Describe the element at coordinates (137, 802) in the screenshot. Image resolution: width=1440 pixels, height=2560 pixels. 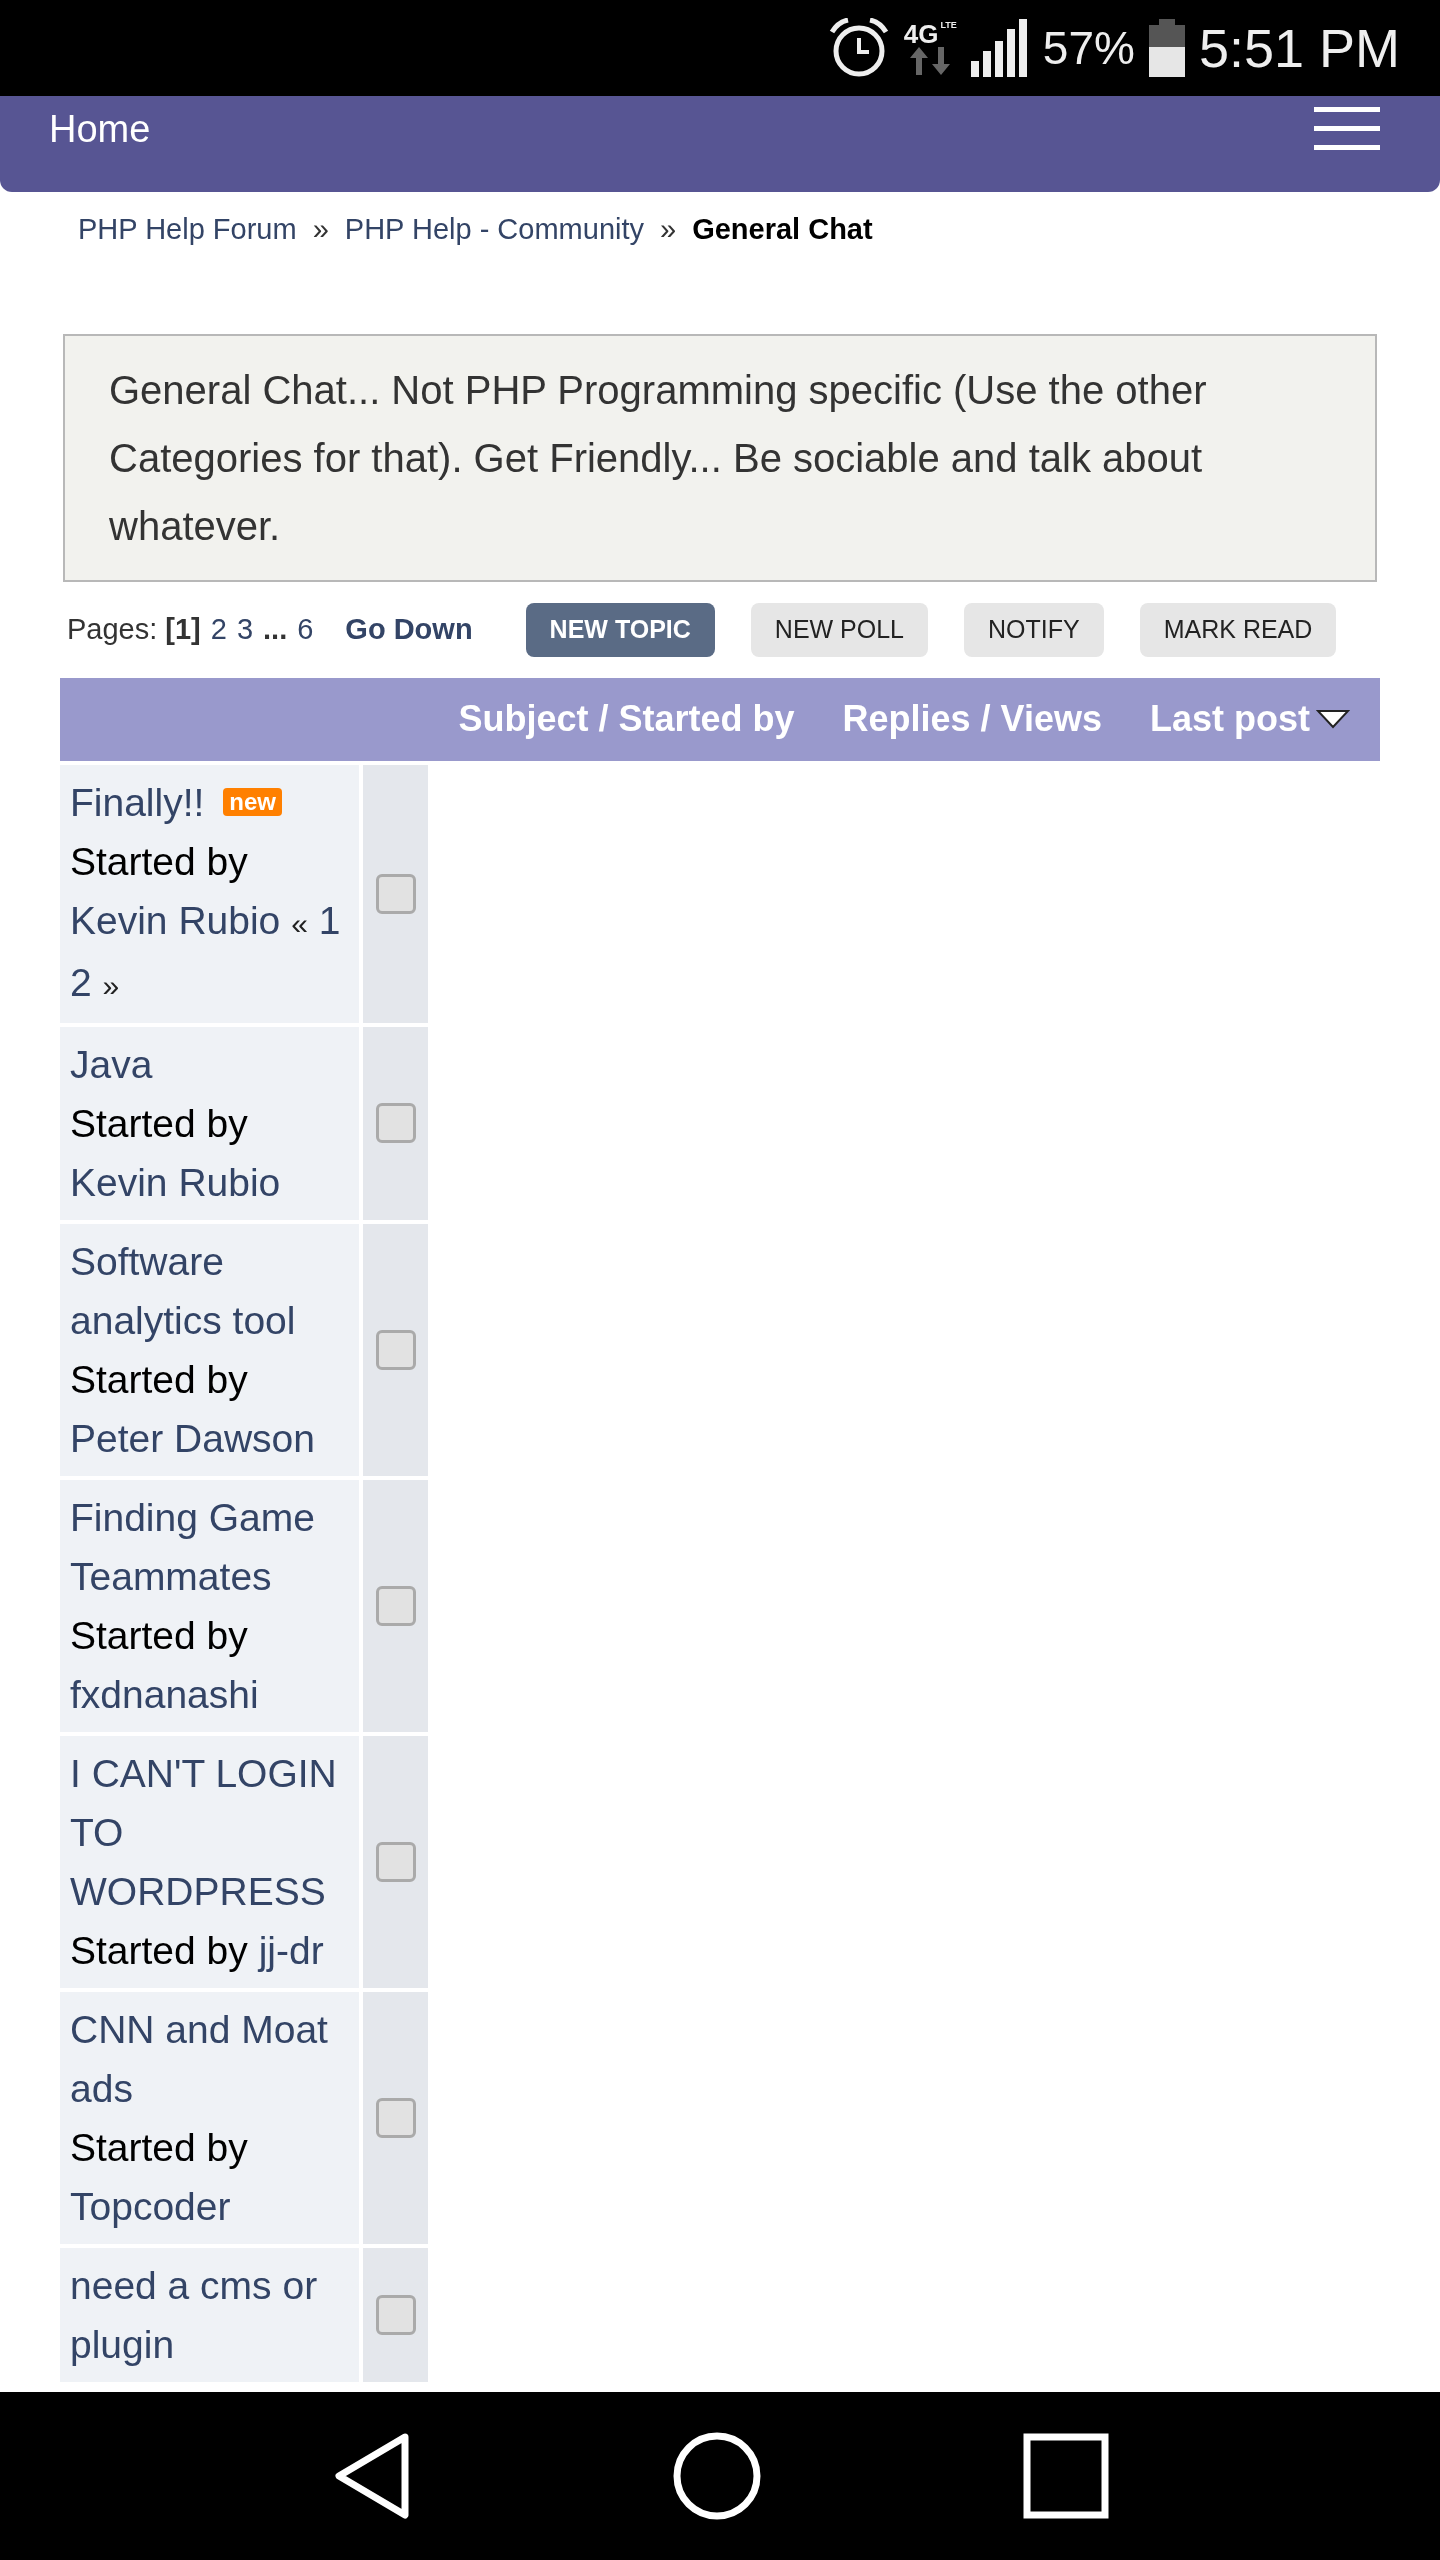
I see `topic-link: Finally!!` at that location.